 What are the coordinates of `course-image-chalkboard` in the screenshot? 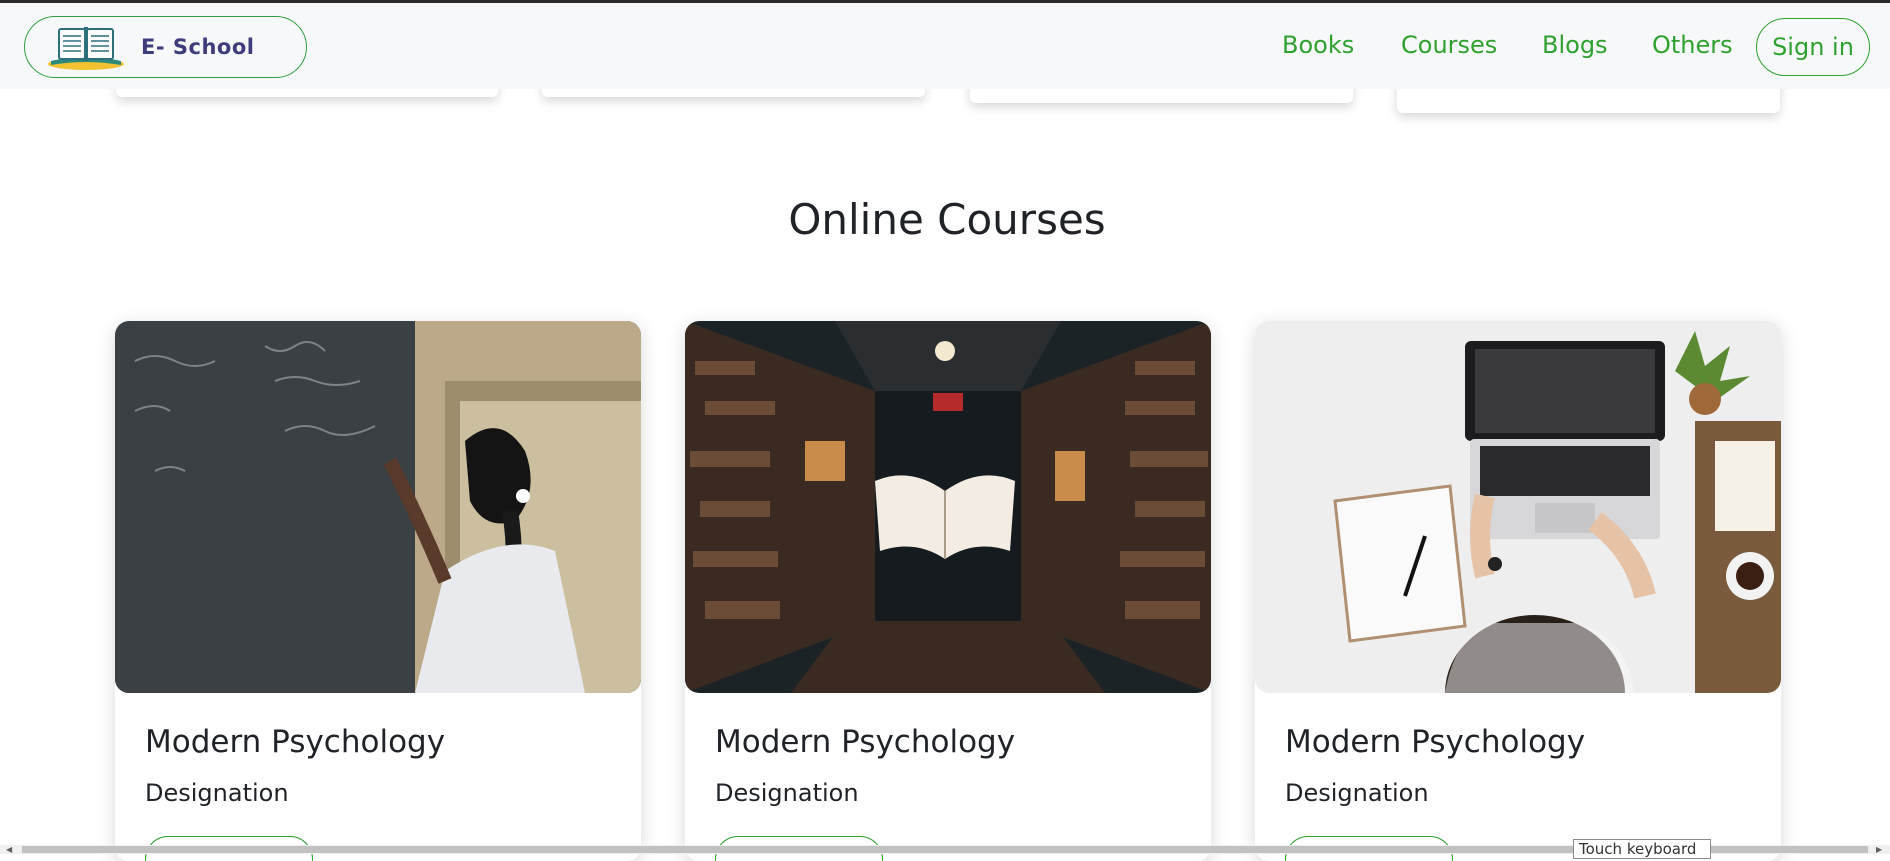 It's located at (378, 507).